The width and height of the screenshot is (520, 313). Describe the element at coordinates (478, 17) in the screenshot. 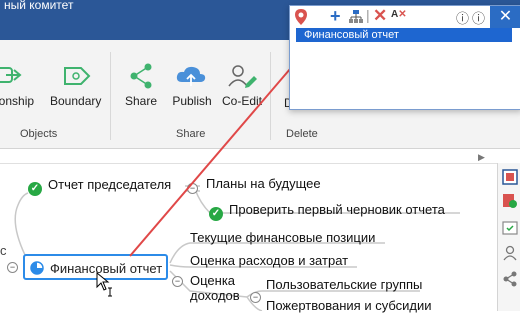

I see `info-icon: ⓘ` at that location.